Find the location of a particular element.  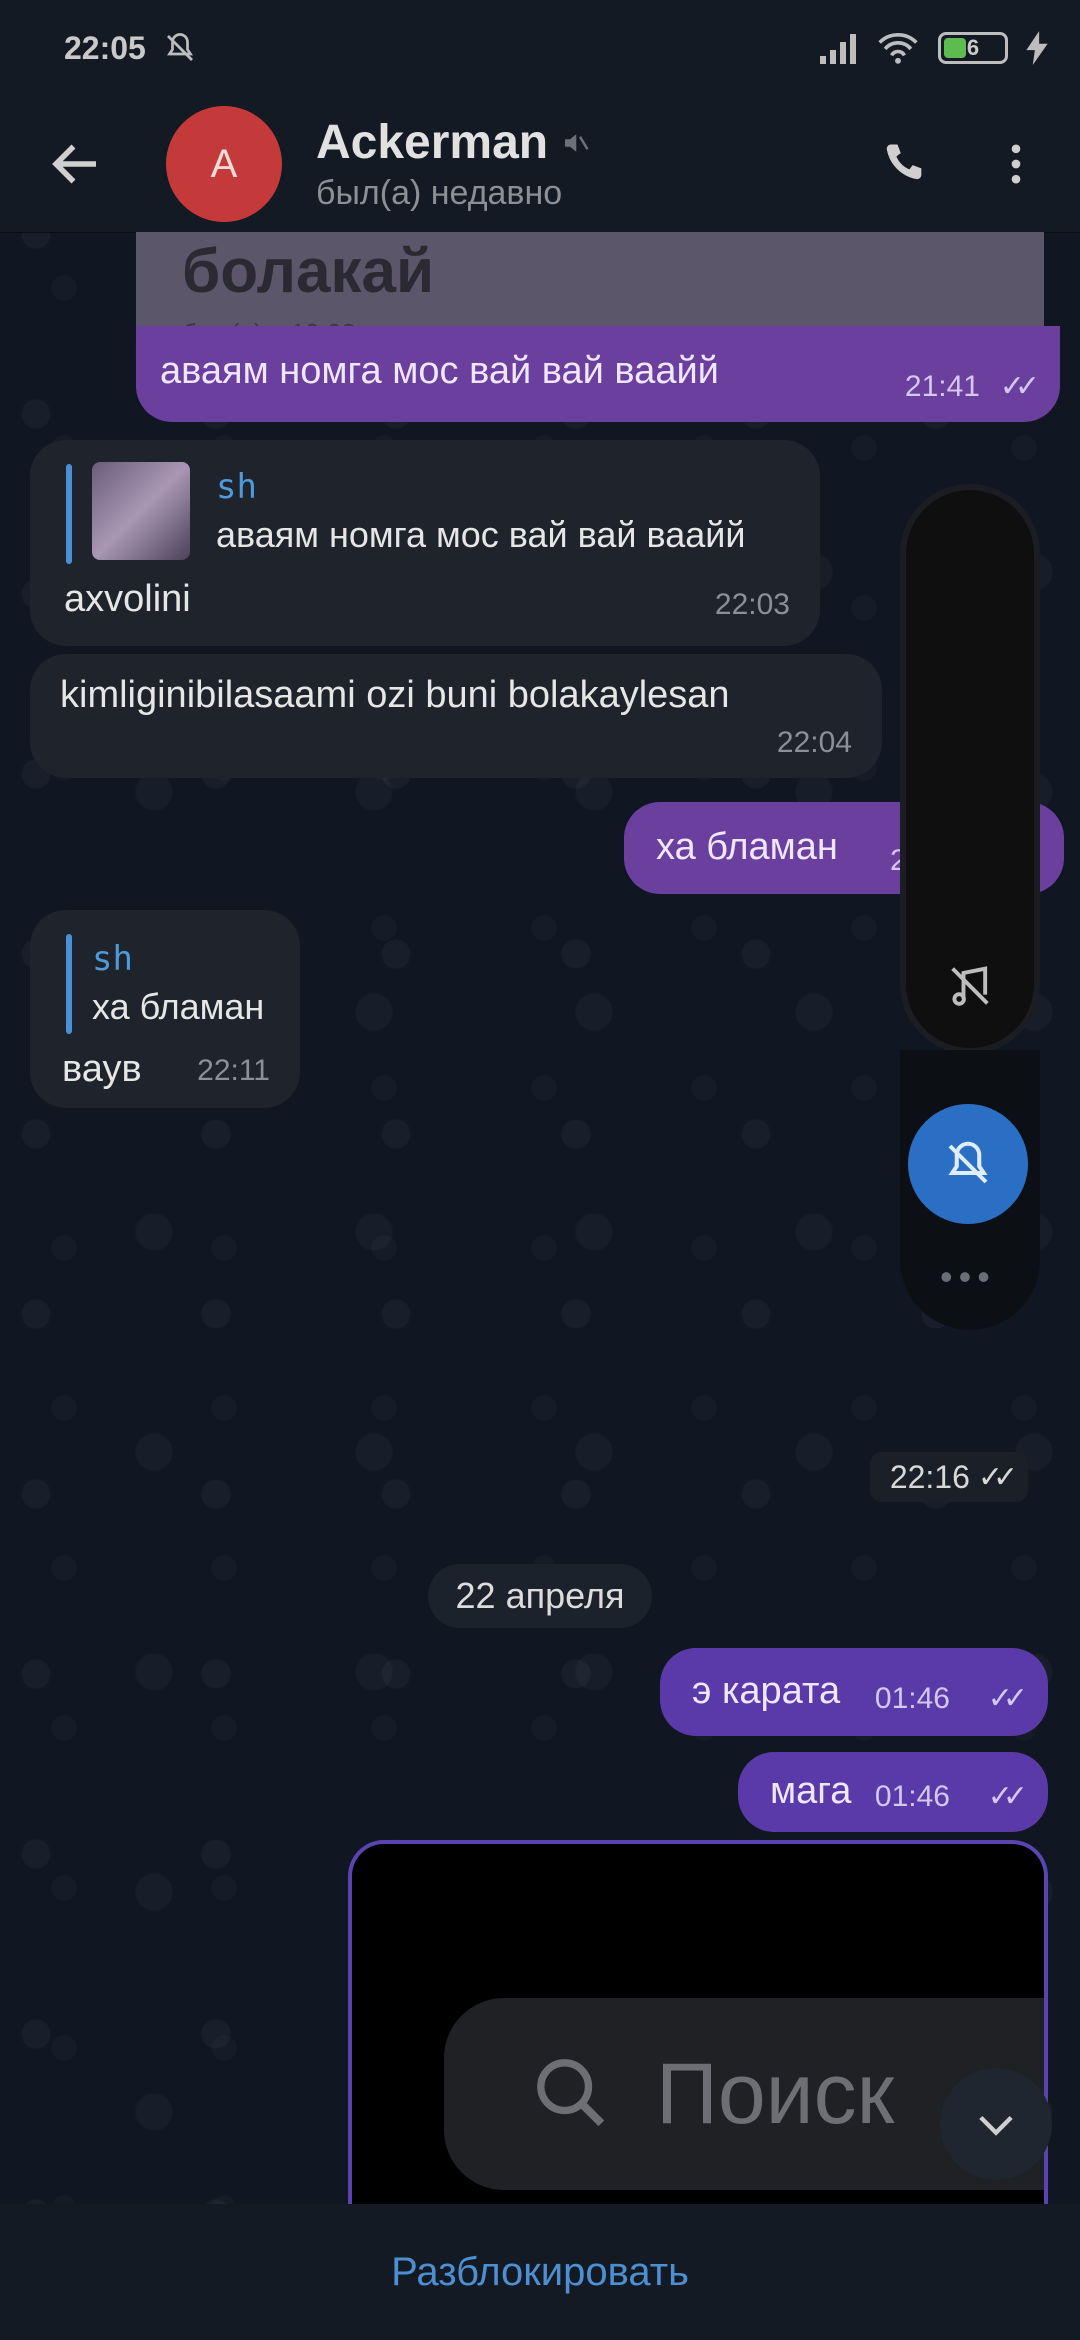

chat-header: A Ackerman был(а) недавно is located at coordinates (540, 164).